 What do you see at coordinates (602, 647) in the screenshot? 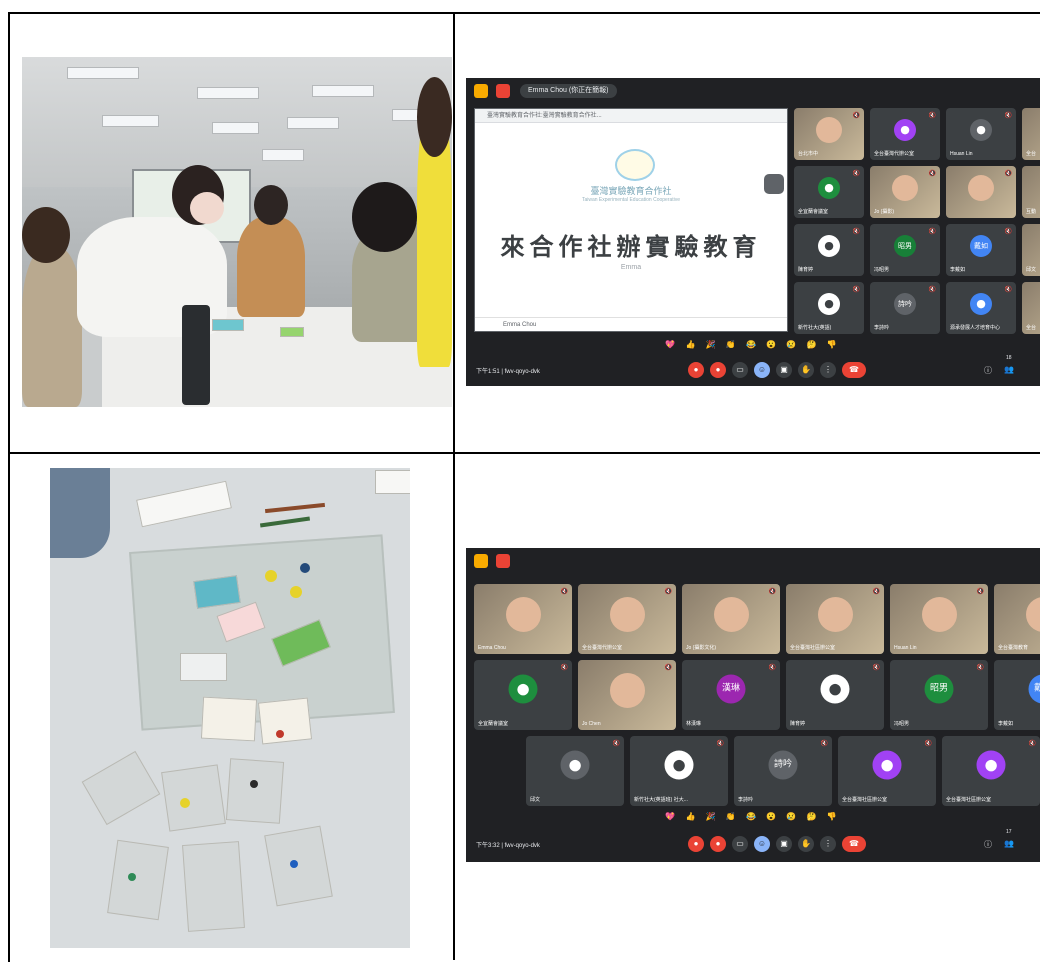
I see `participant-name: 全台臺灣代辦公室` at bounding box center [602, 647].